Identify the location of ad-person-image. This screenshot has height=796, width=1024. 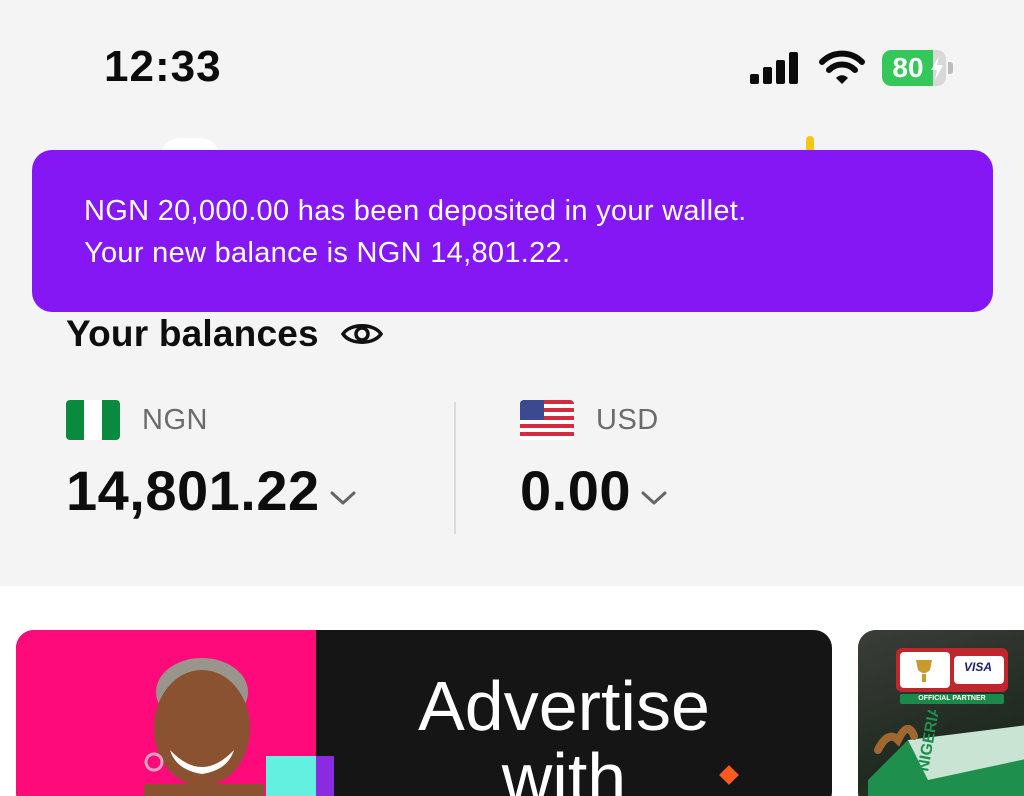
(204, 727).